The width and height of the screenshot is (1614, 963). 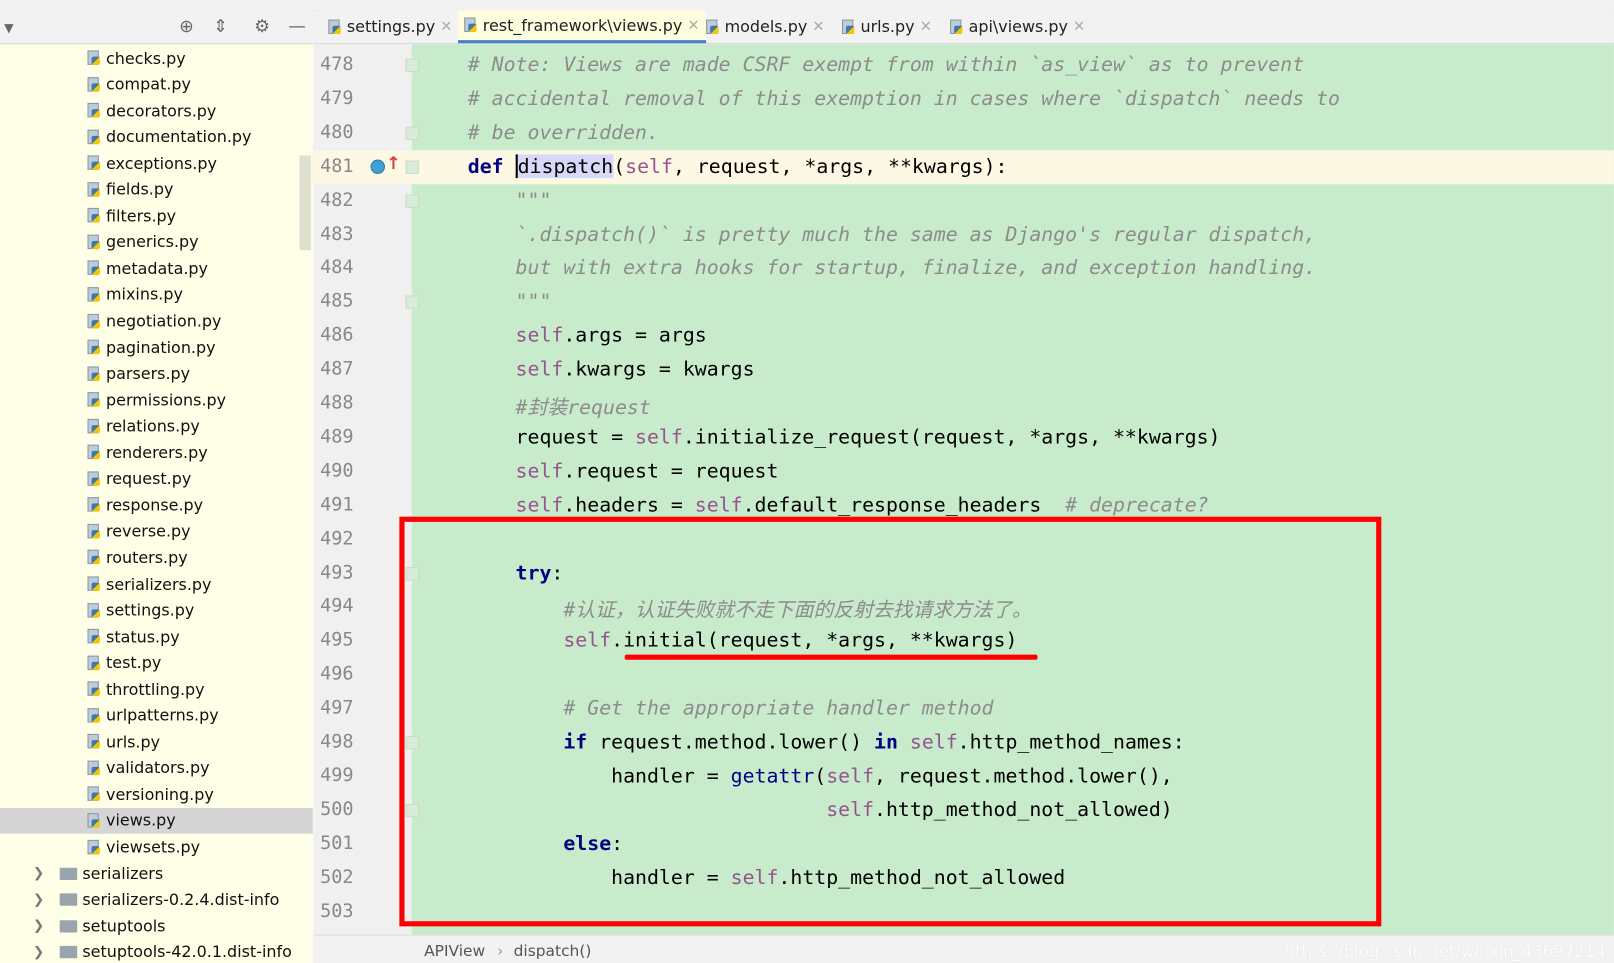 What do you see at coordinates (390, 26) in the screenshot?
I see `tab: settings.py ✕` at bounding box center [390, 26].